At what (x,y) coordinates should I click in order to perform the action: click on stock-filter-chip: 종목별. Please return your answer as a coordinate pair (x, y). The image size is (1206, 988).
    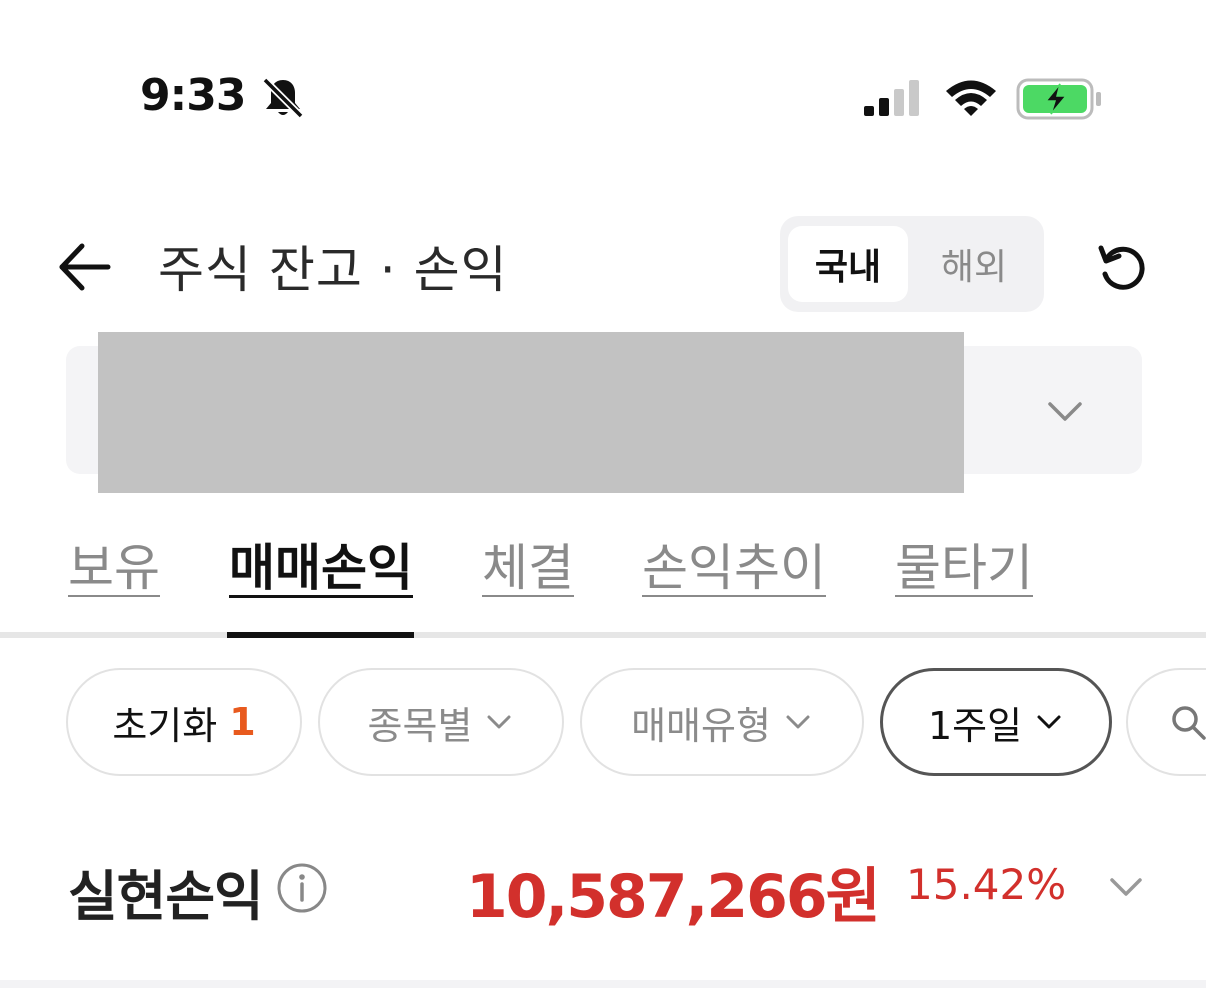
    Looking at the image, I should click on (441, 722).